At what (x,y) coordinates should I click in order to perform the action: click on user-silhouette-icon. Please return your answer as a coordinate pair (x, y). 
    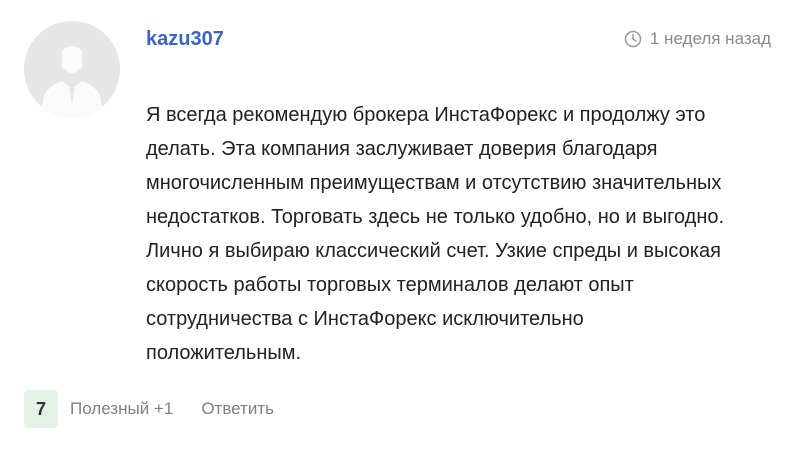
    Looking at the image, I should click on (72, 69).